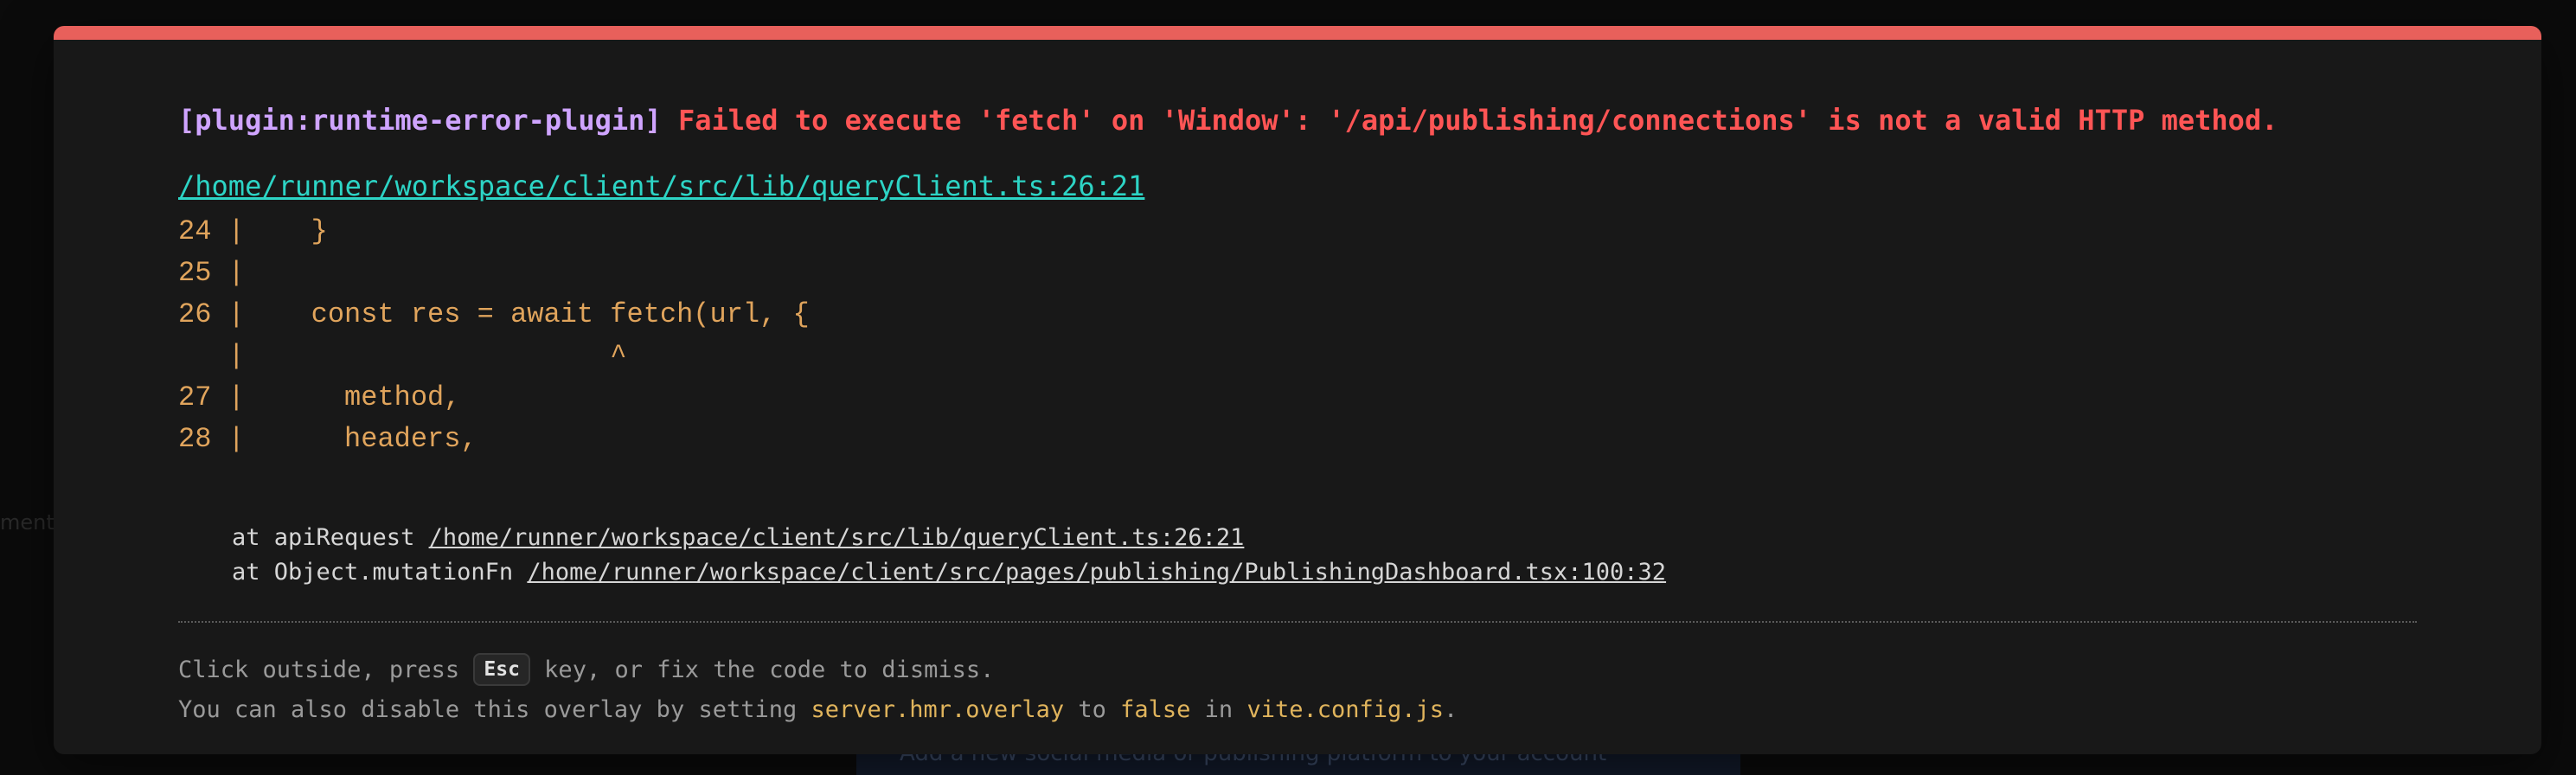  Describe the element at coordinates (27, 522) in the screenshot. I see `background-app-text: ment` at that location.